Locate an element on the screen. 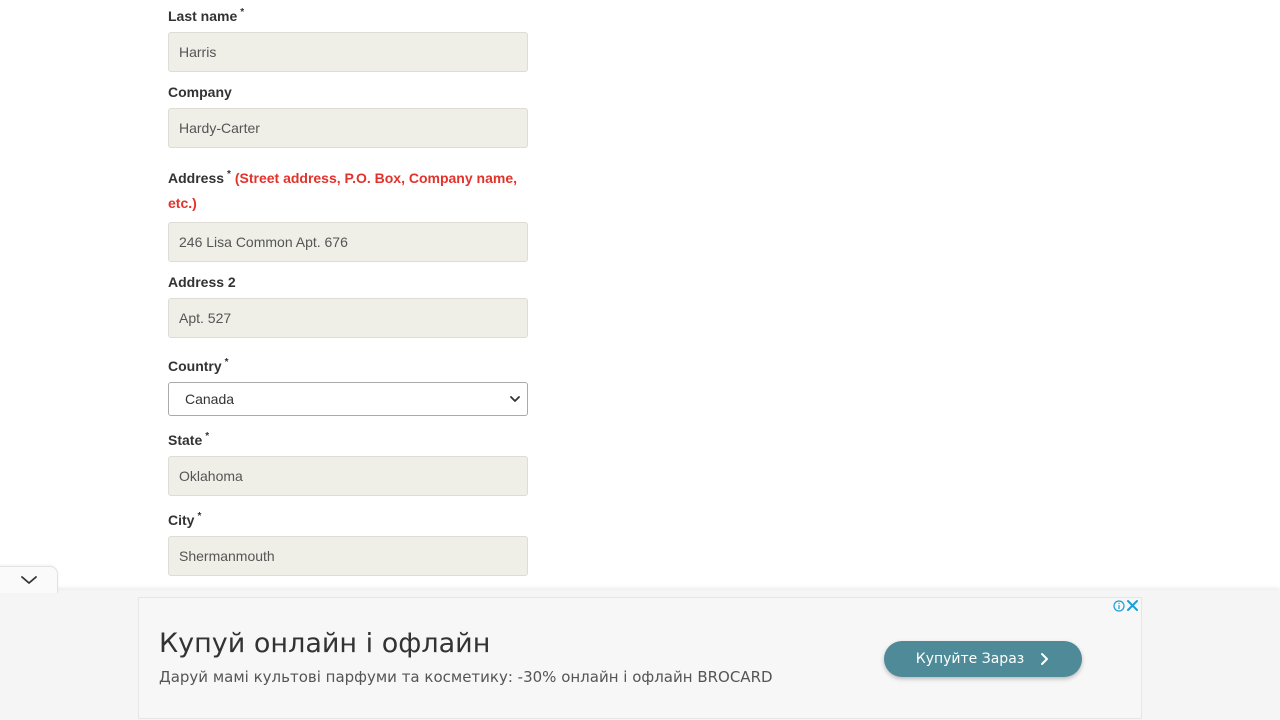 The image size is (1280, 720). address2-input is located at coordinates (348, 318).